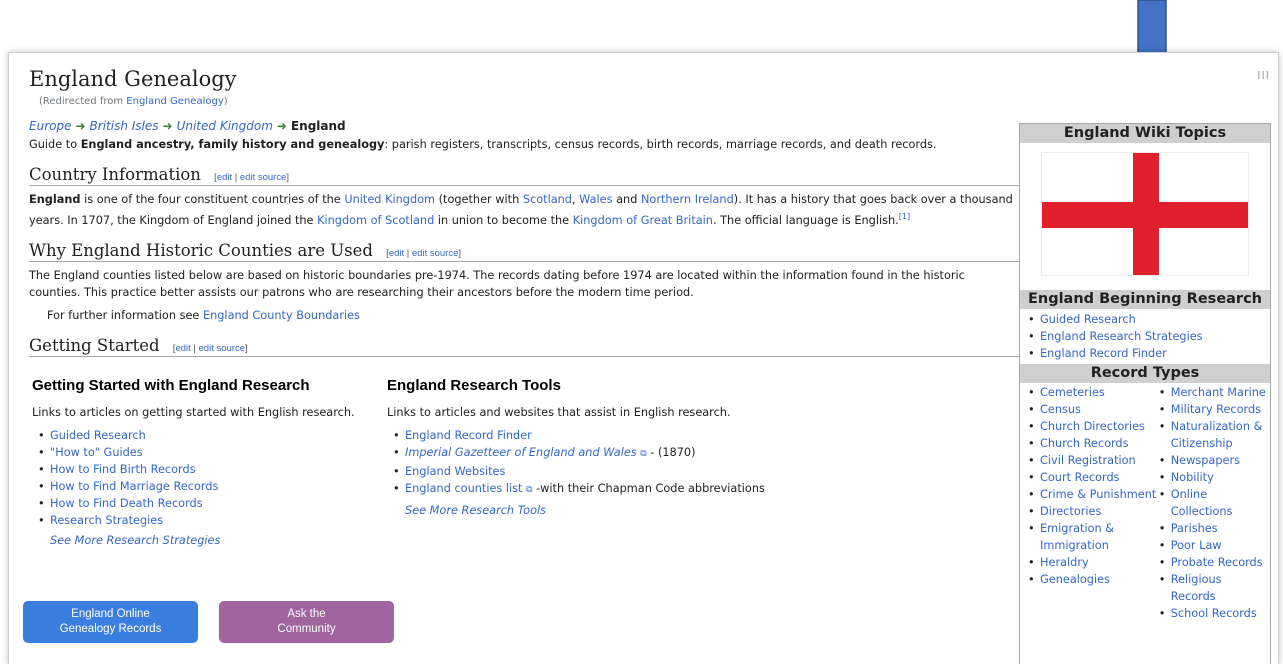 Image resolution: width=1283 pixels, height=664 pixels. Describe the element at coordinates (463, 488) in the screenshot. I see `link-counties-list: England counties list` at that location.